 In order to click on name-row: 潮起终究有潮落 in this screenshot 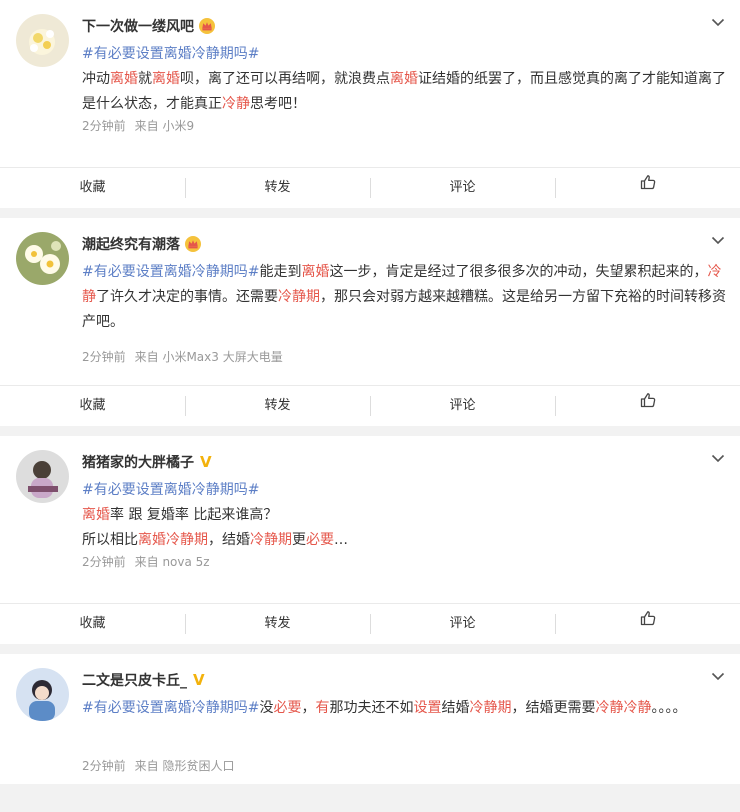, I will do `click(141, 244)`.